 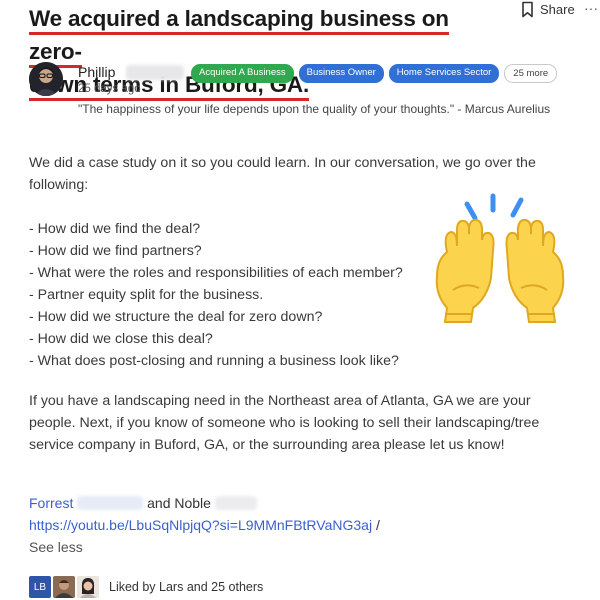 What do you see at coordinates (179, 503) in the screenshot?
I see `mention-connector: and Noble` at bounding box center [179, 503].